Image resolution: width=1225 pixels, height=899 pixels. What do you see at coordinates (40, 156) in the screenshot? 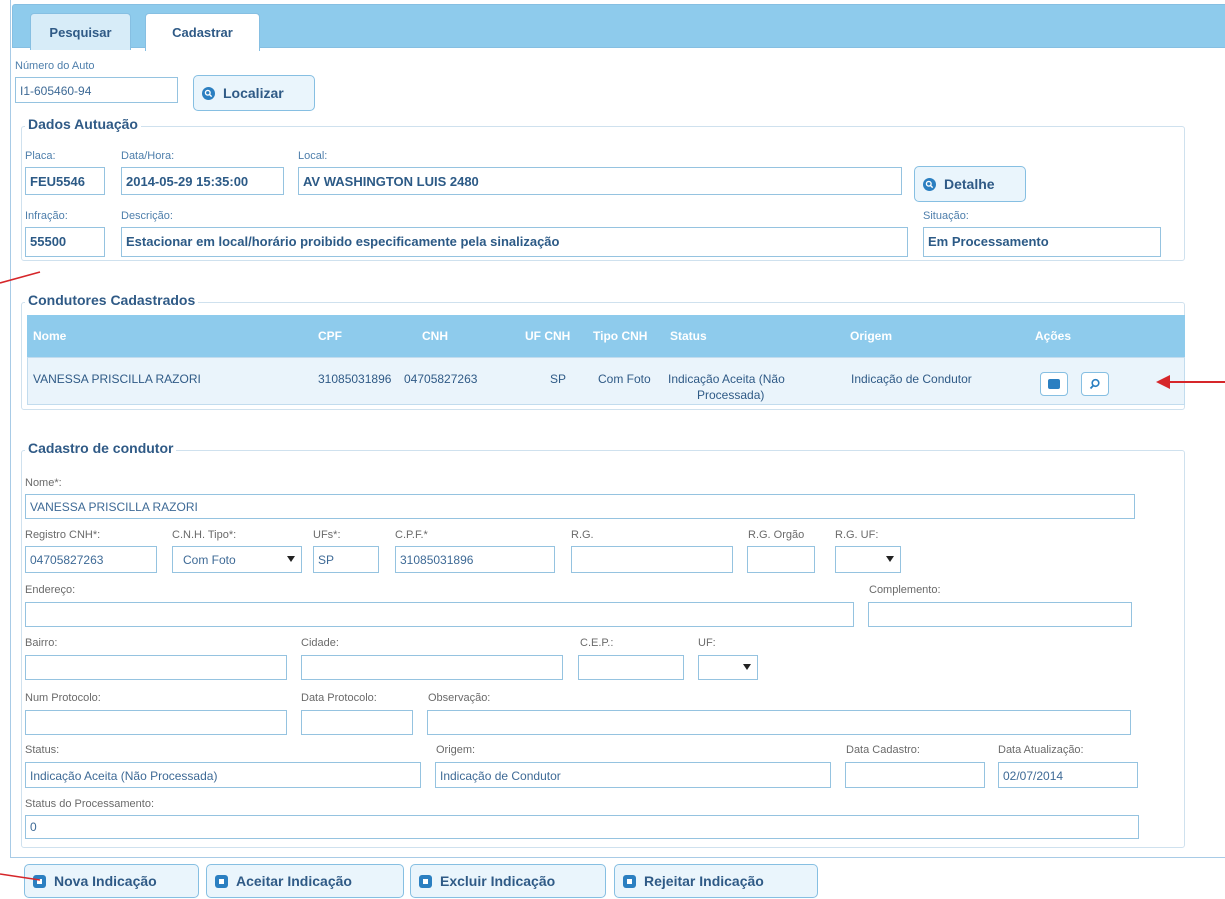
I see `placa-label: Placa:` at bounding box center [40, 156].